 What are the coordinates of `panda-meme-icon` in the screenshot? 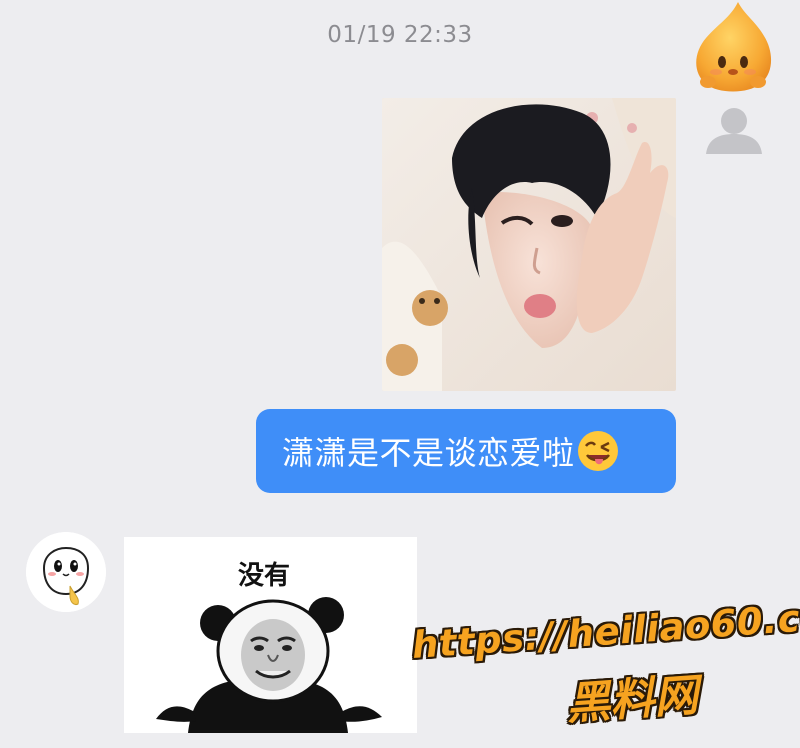 It's located at (269, 665).